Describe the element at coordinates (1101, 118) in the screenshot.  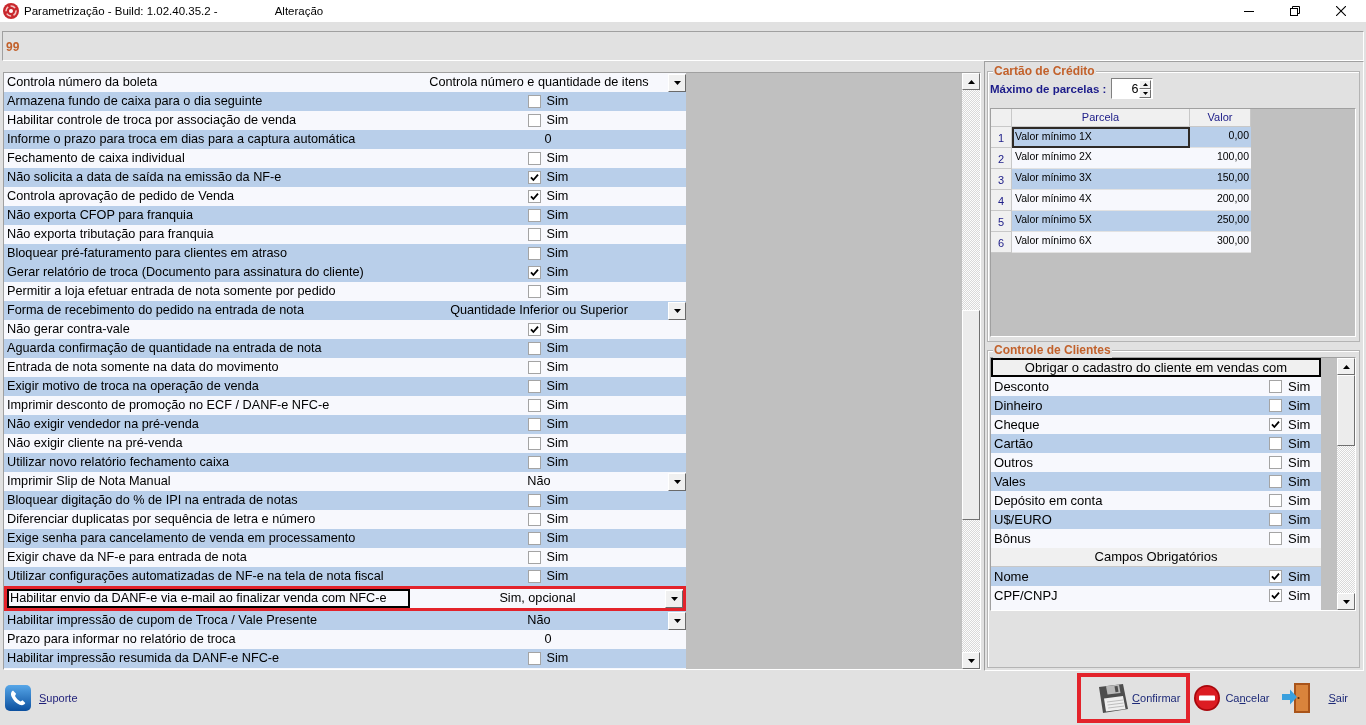
I see `column-header: Parcela` at that location.